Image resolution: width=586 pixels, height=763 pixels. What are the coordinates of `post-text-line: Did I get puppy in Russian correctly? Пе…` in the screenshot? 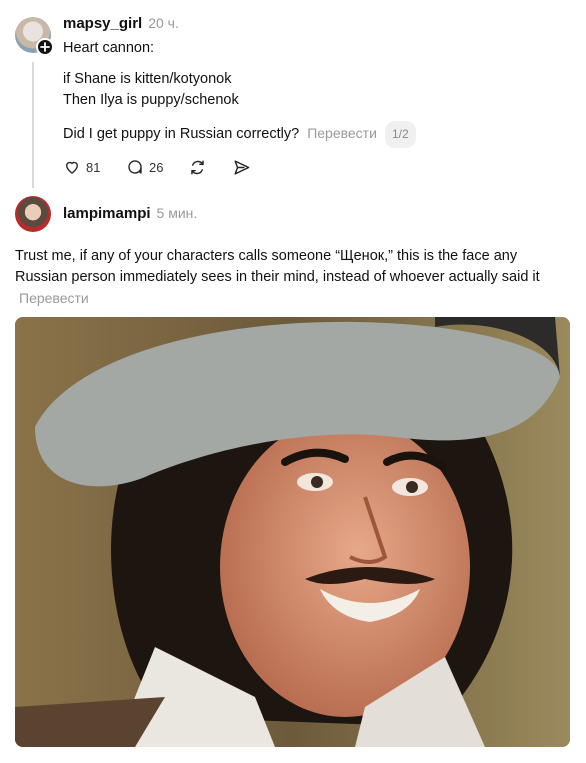 It's located at (239, 134).